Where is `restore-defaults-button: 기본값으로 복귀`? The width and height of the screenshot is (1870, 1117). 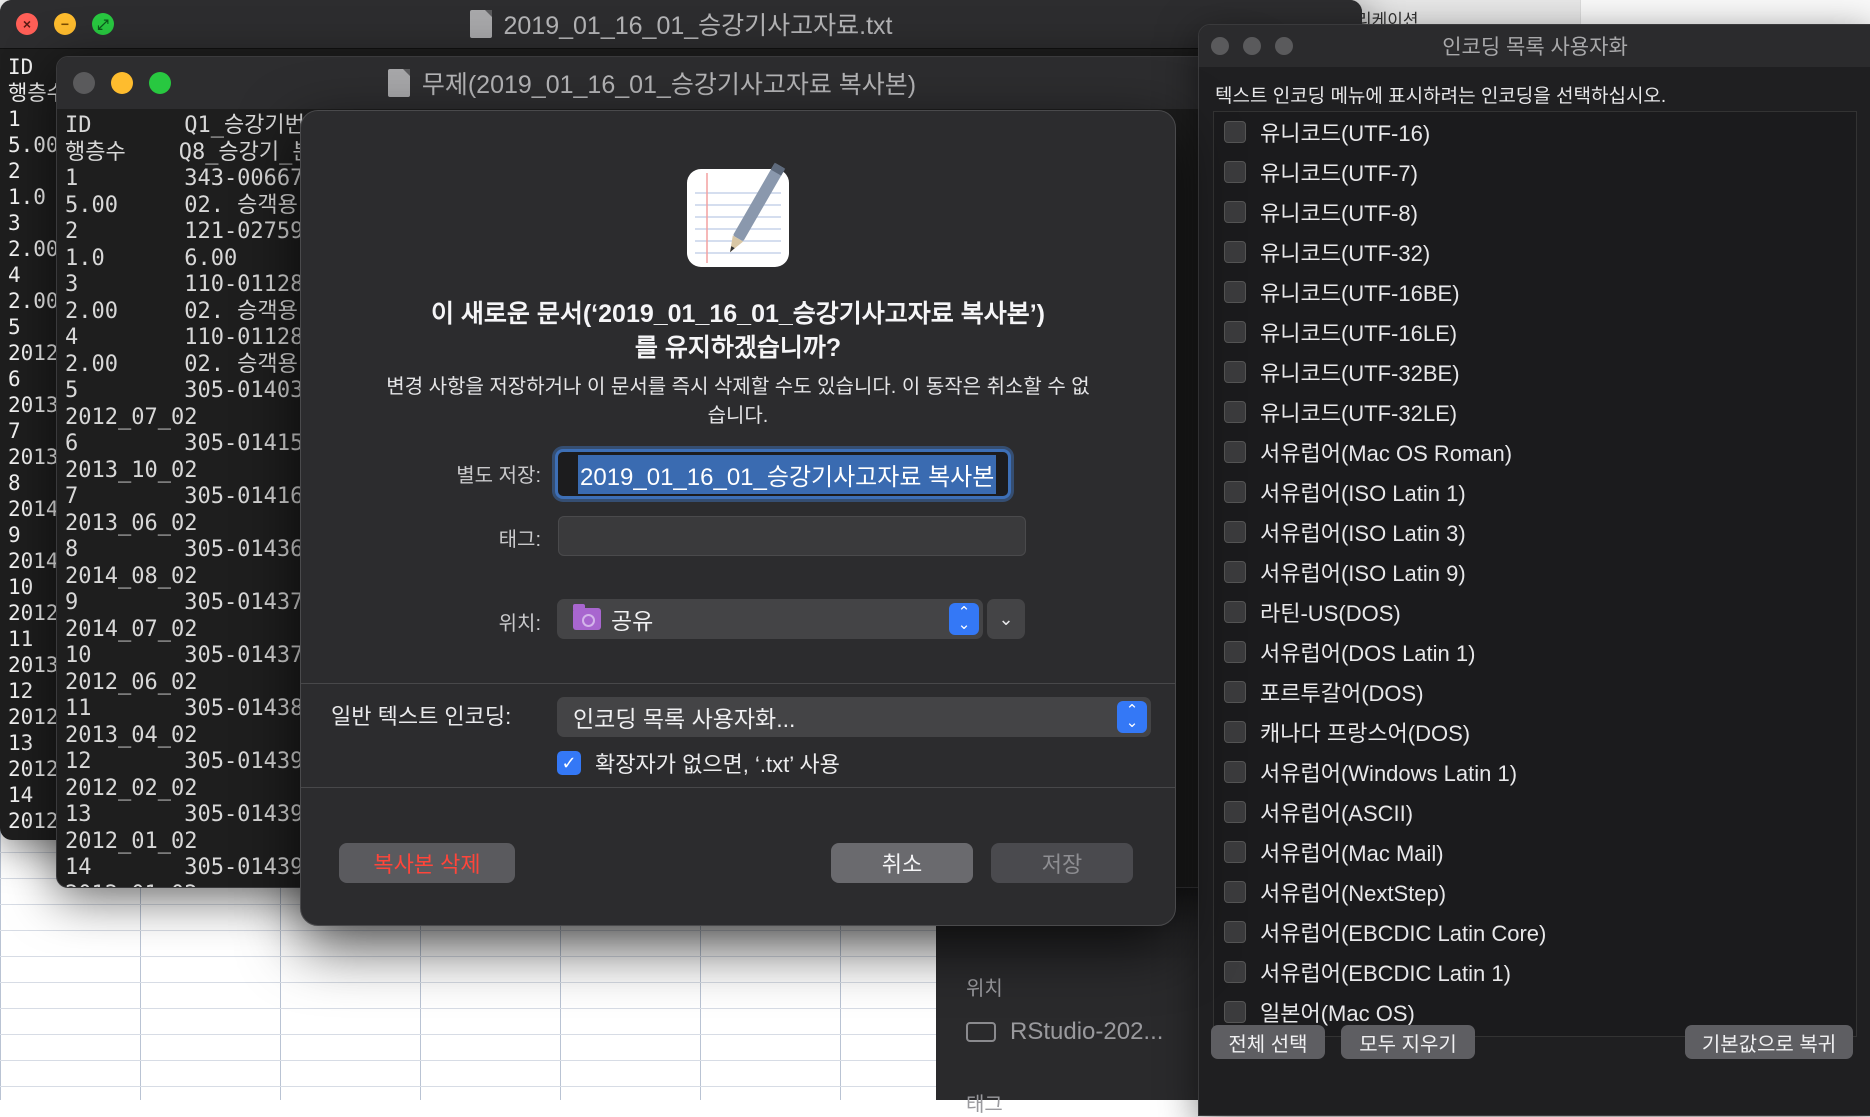 restore-defaults-button: 기본값으로 복귀 is located at coordinates (1769, 1042).